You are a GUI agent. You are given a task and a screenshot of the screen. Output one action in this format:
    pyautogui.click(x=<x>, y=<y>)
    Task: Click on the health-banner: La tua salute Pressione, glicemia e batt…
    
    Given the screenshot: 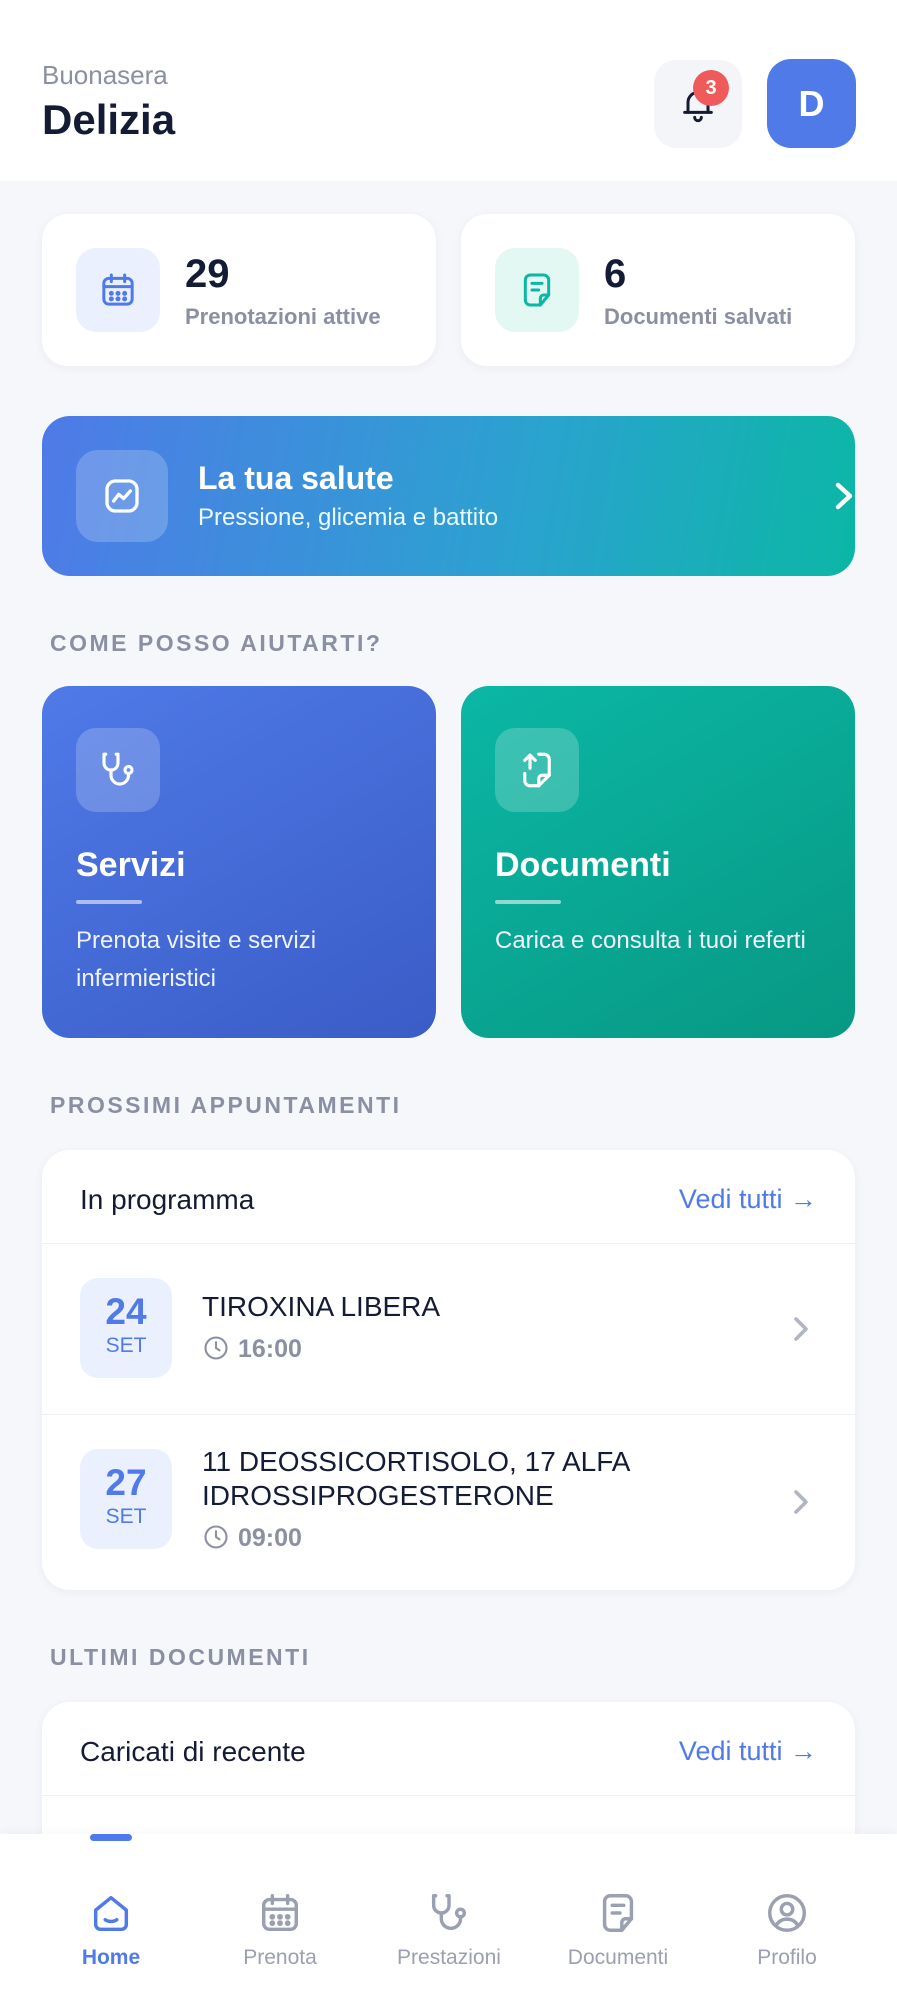 What is the action you would take?
    pyautogui.click(x=448, y=496)
    